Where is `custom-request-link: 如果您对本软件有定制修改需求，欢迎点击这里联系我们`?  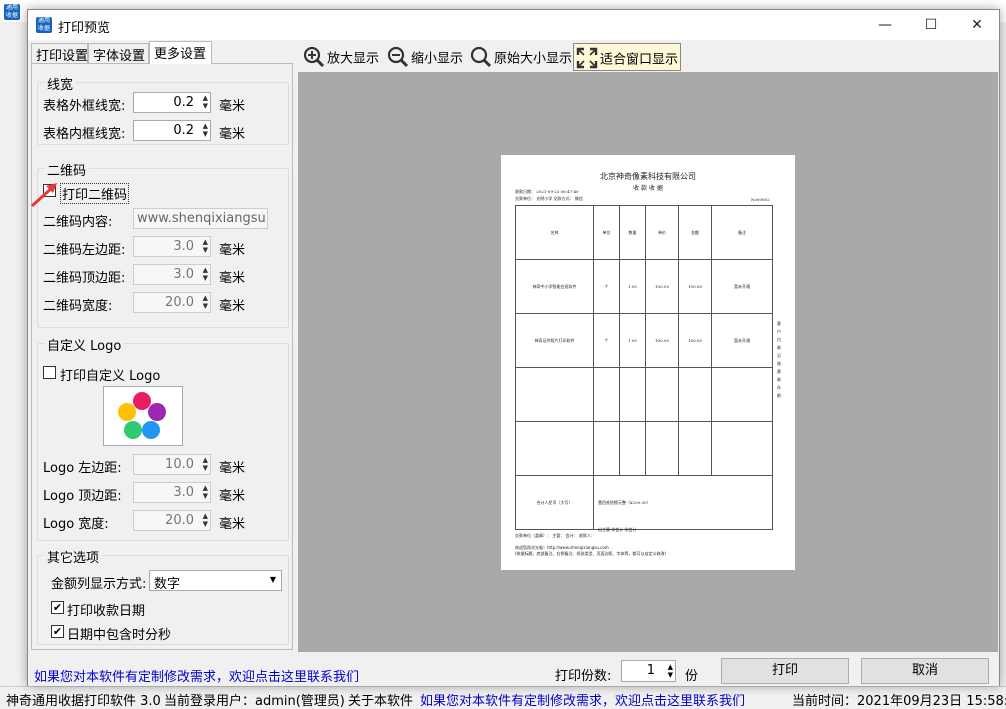 custom-request-link: 如果您对本软件有定制修改需求，欢迎点击这里联系我们 is located at coordinates (196, 675).